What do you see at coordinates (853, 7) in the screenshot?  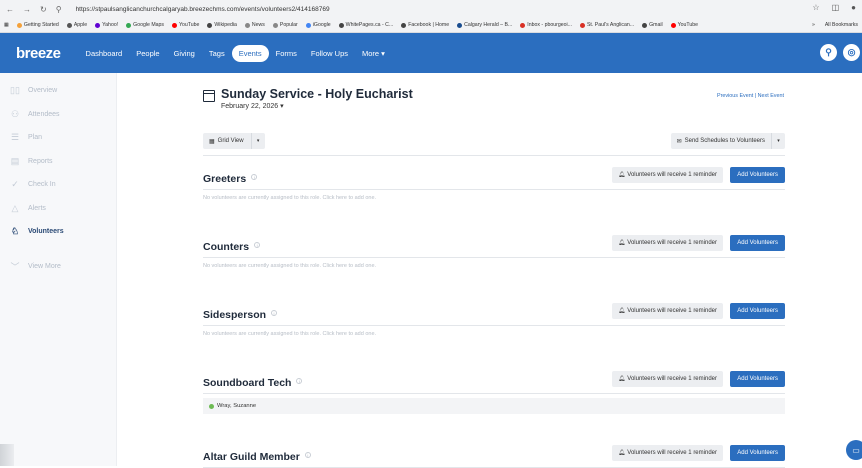 I see `profile-icon: ●` at bounding box center [853, 7].